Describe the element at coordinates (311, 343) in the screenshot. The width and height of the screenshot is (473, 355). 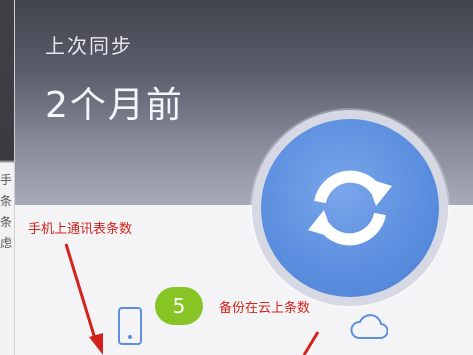
I see `arrow-to-cloud-count` at that location.